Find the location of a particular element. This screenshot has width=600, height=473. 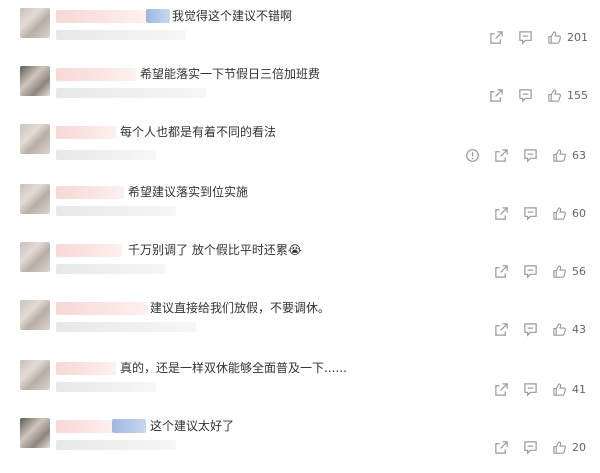

comment-actions: 41 is located at coordinates (534, 389).